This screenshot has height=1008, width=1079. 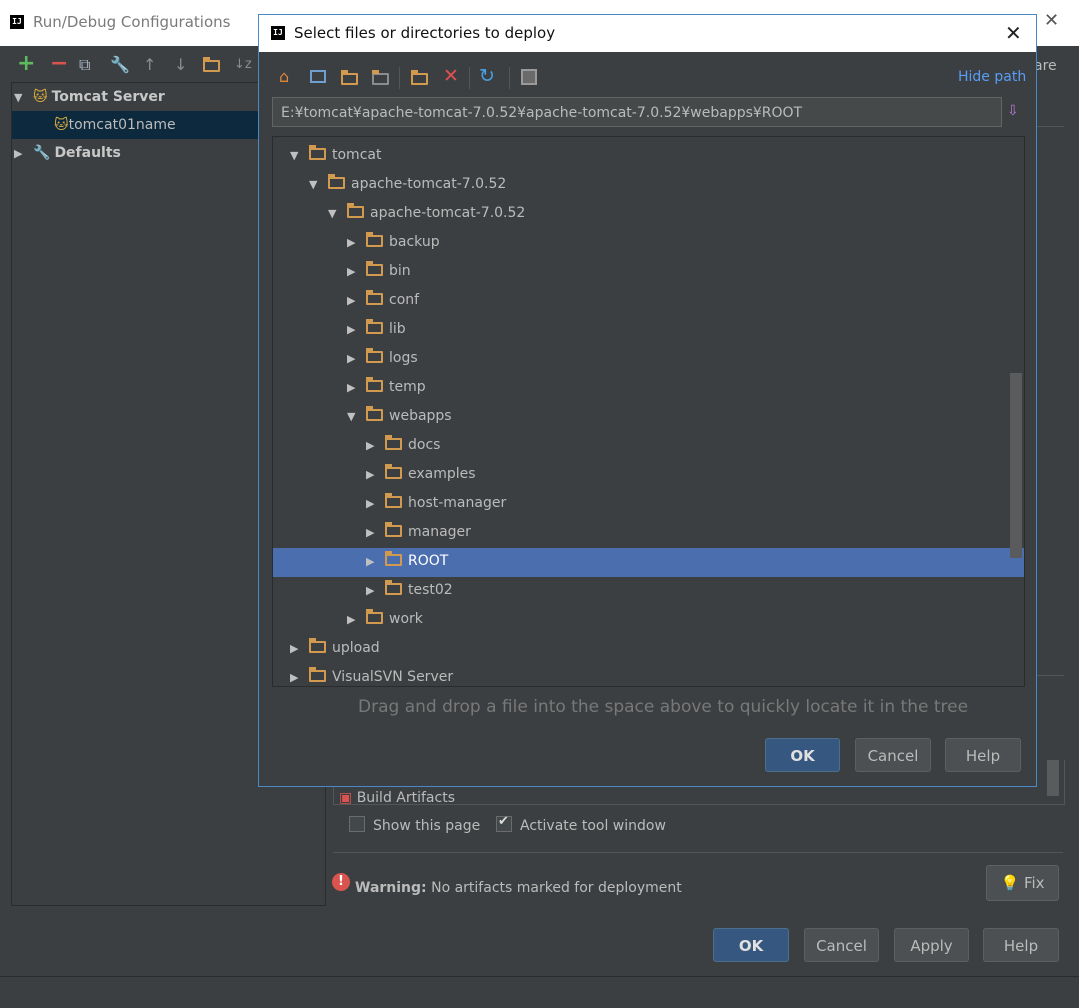 I want to click on tree-node: ▶ temp, so click(x=386, y=387).